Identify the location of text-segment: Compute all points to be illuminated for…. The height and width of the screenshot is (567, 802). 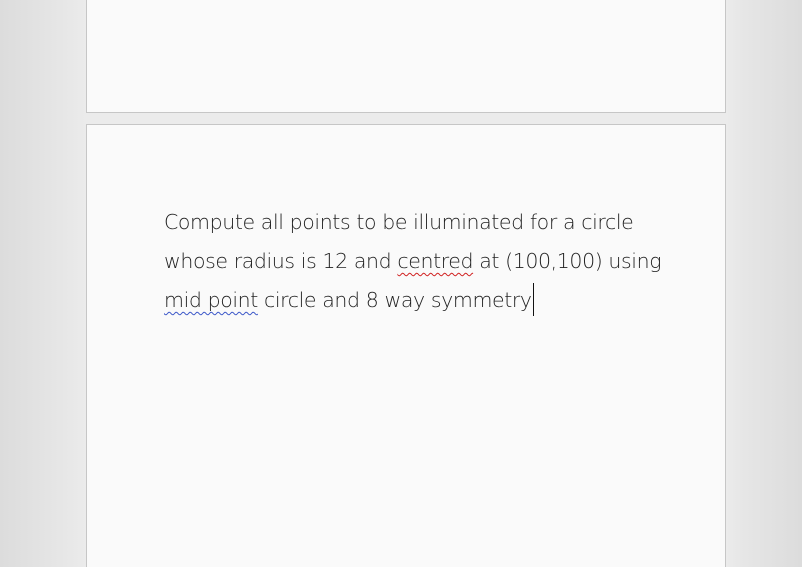
(399, 222).